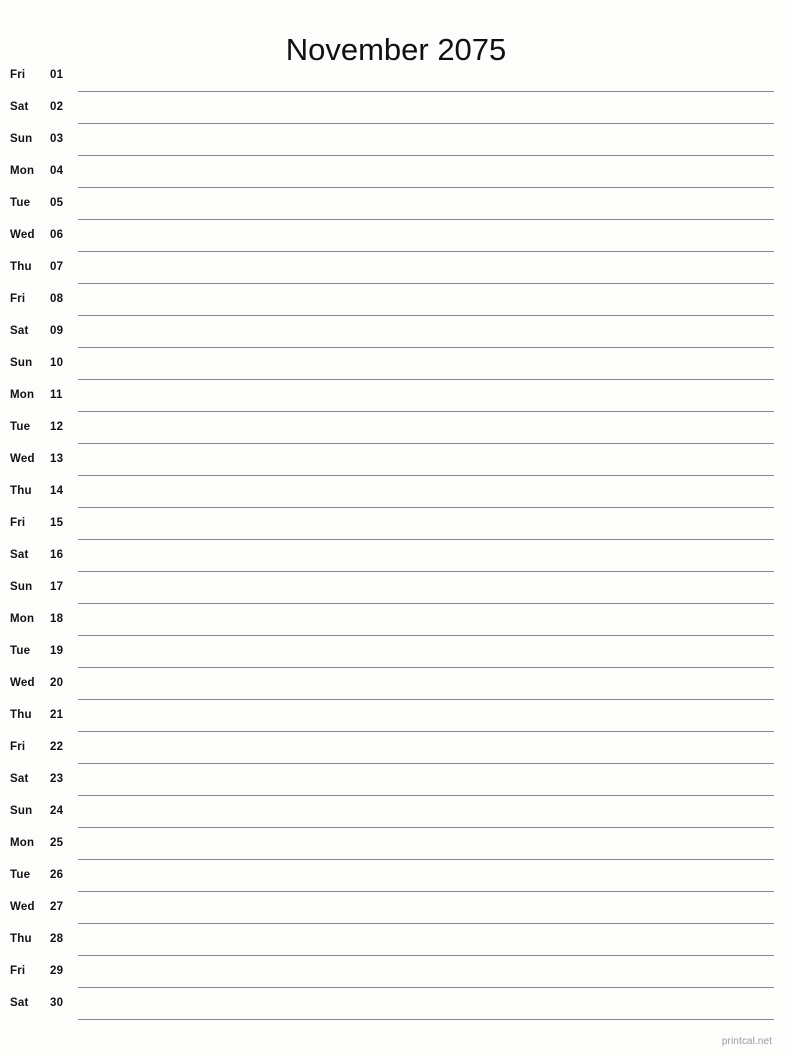  Describe the element at coordinates (396, 812) in the screenshot. I see `day-row: Sun 24` at that location.